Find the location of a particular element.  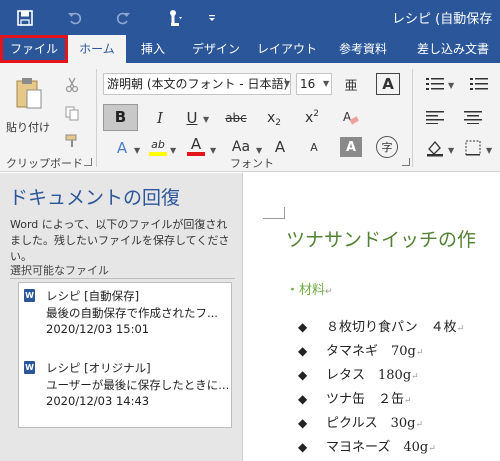

customize-qat-icon is located at coordinates (212, 17).